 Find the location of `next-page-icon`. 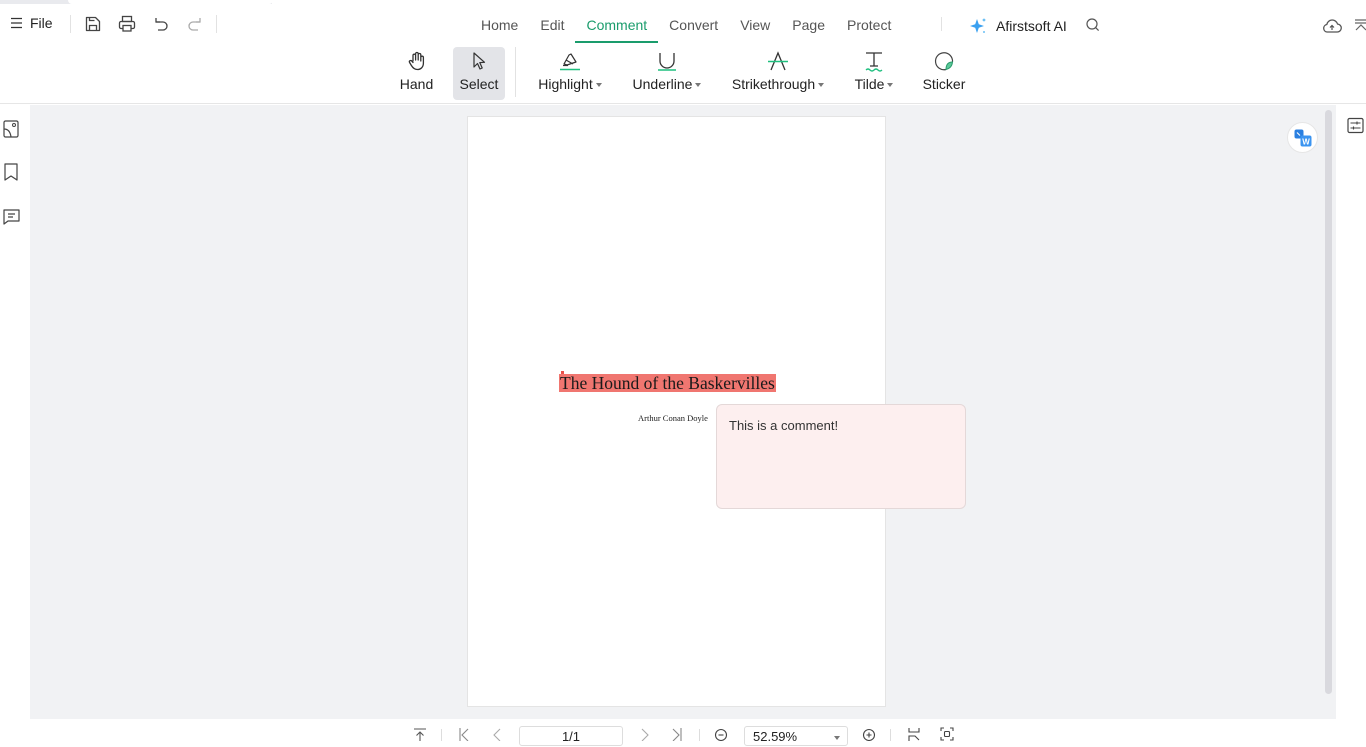

next-page-icon is located at coordinates (645, 734).